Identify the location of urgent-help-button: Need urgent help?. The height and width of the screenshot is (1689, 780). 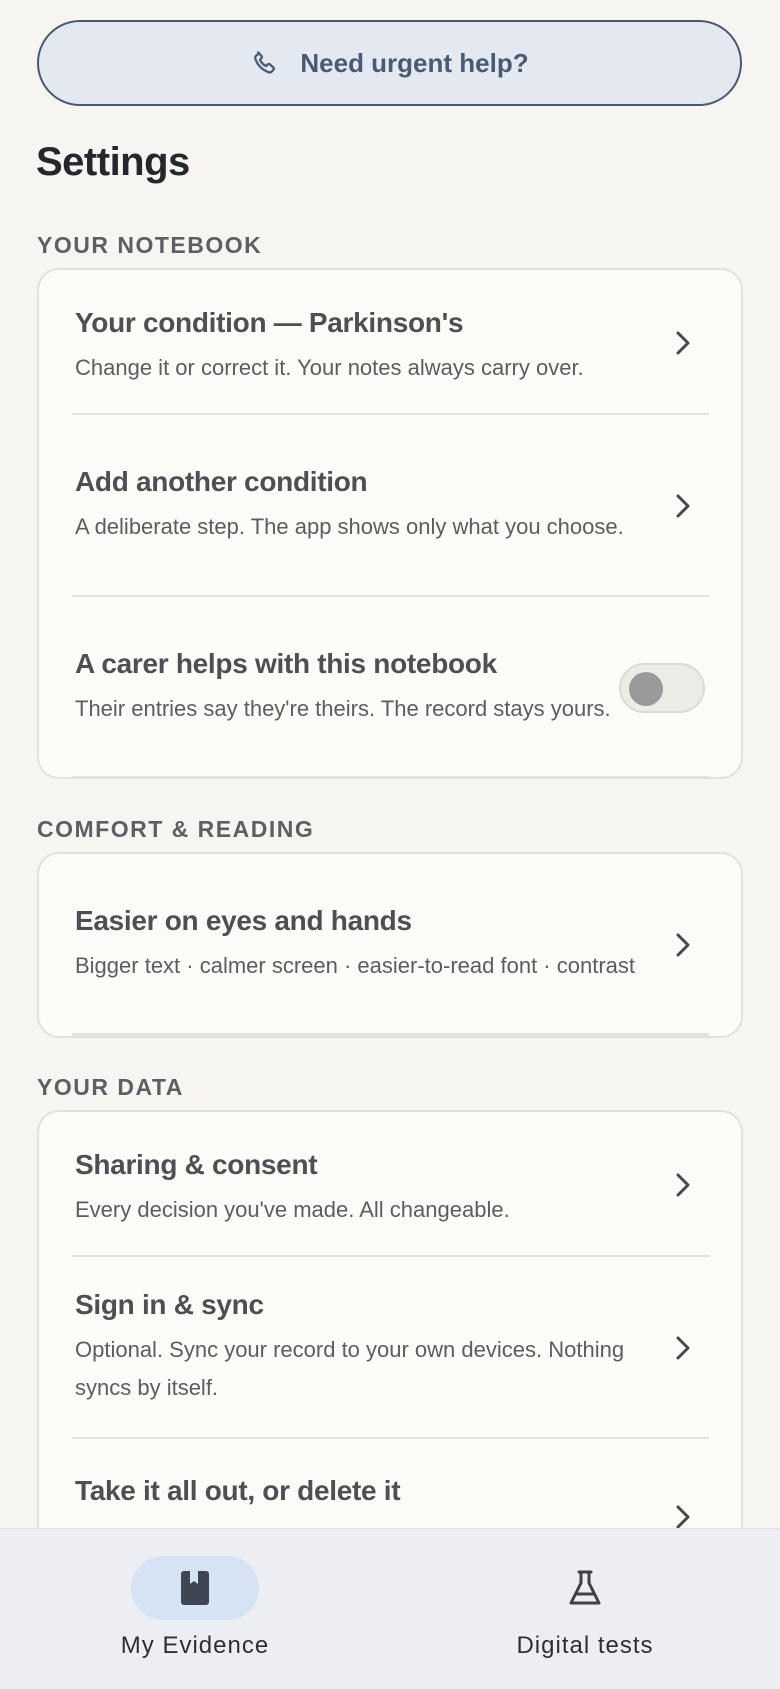
(389, 63).